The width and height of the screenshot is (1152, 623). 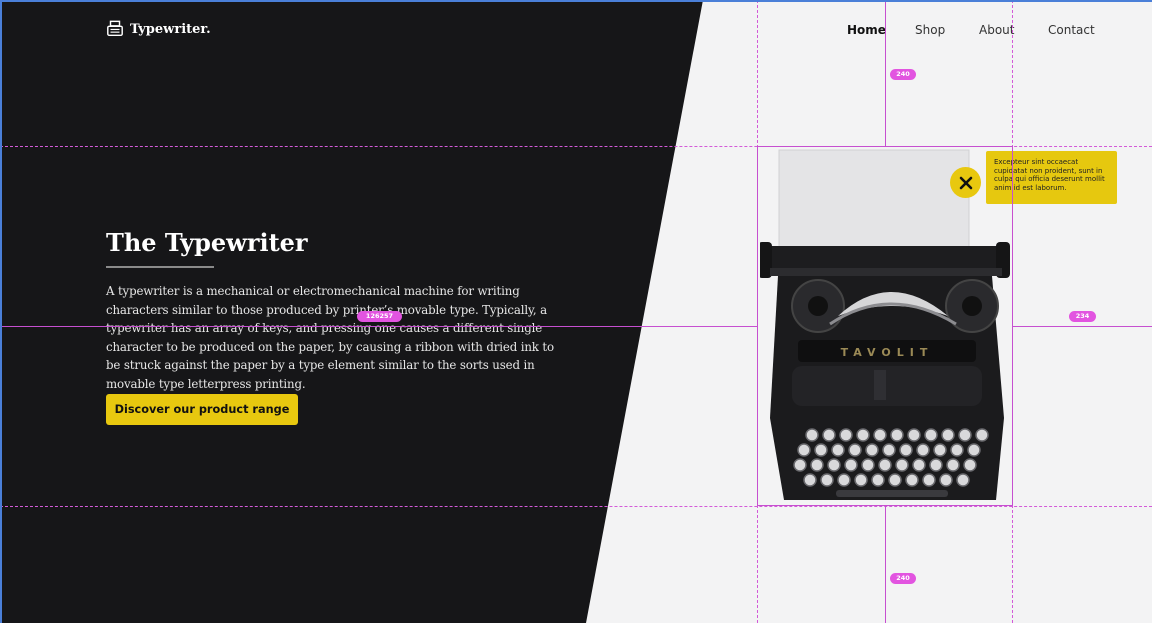 What do you see at coordinates (378, 326) in the screenshot?
I see `measure-line-center-left` at bounding box center [378, 326].